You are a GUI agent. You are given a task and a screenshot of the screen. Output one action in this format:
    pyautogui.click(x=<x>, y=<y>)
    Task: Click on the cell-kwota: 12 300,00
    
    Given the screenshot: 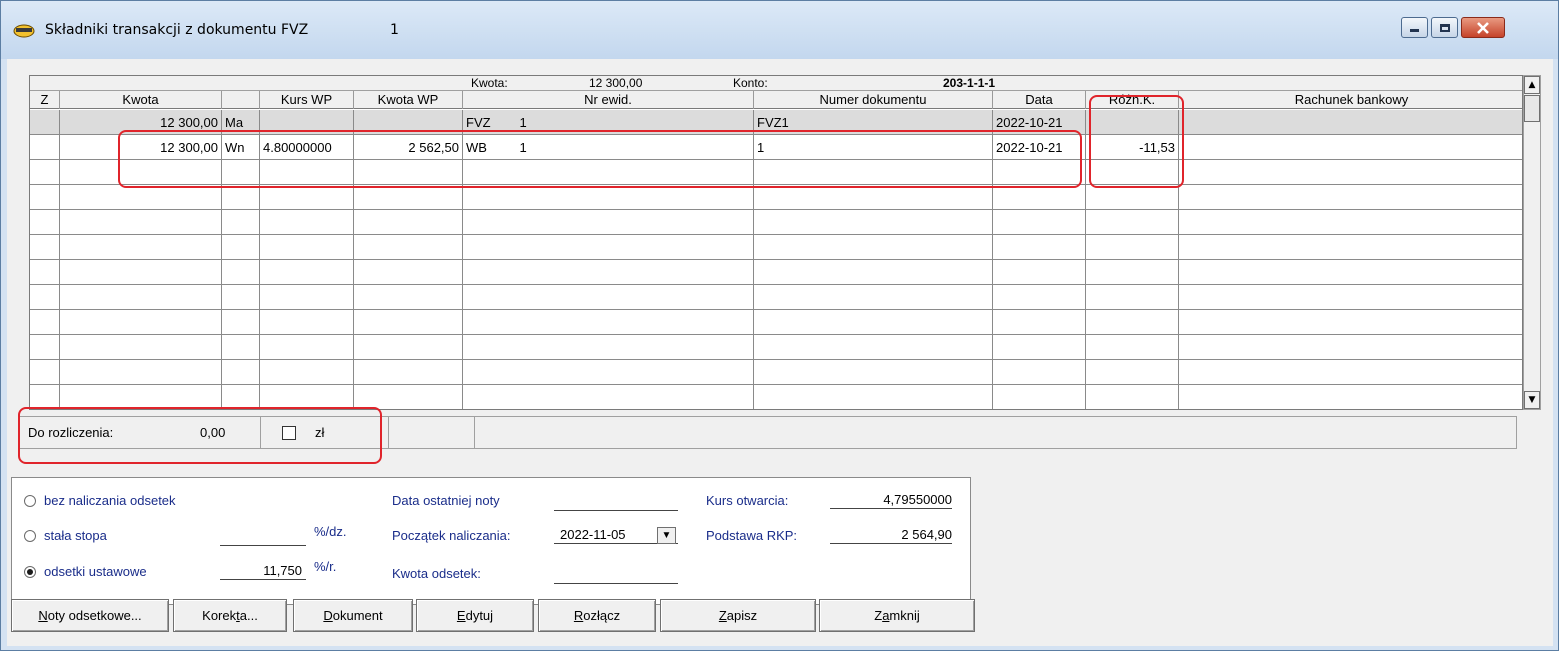 What is the action you would take?
    pyautogui.click(x=141, y=147)
    